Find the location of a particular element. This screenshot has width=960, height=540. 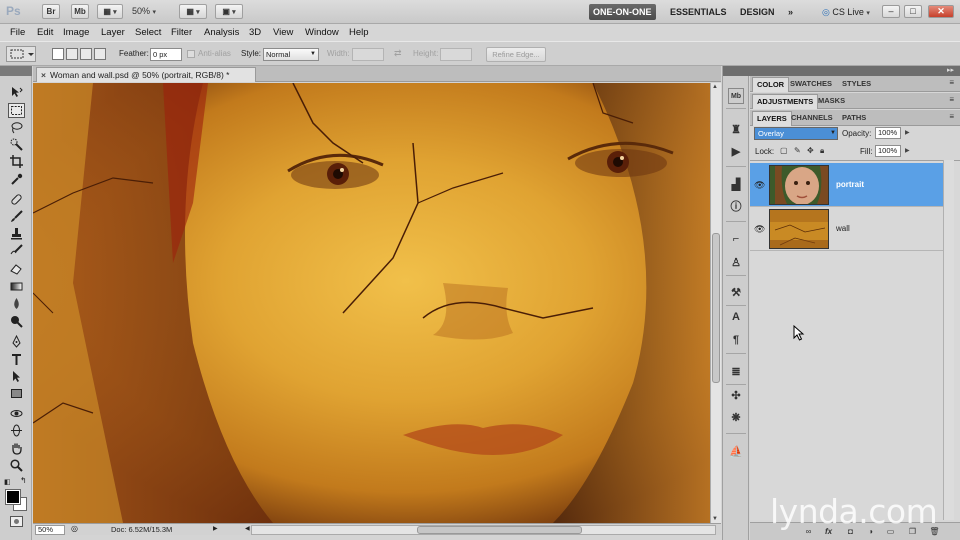

hand-icon is located at coordinates (16, 448).